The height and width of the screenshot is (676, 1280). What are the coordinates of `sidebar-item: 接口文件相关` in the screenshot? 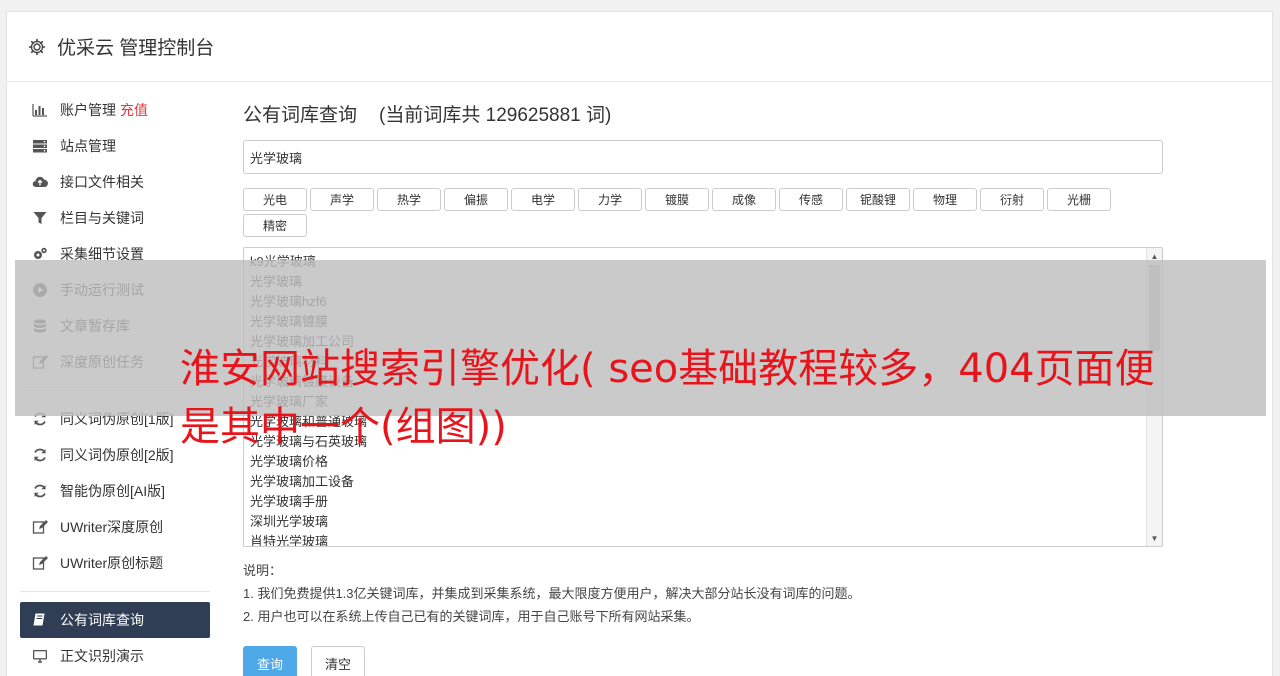 It's located at (115, 182).